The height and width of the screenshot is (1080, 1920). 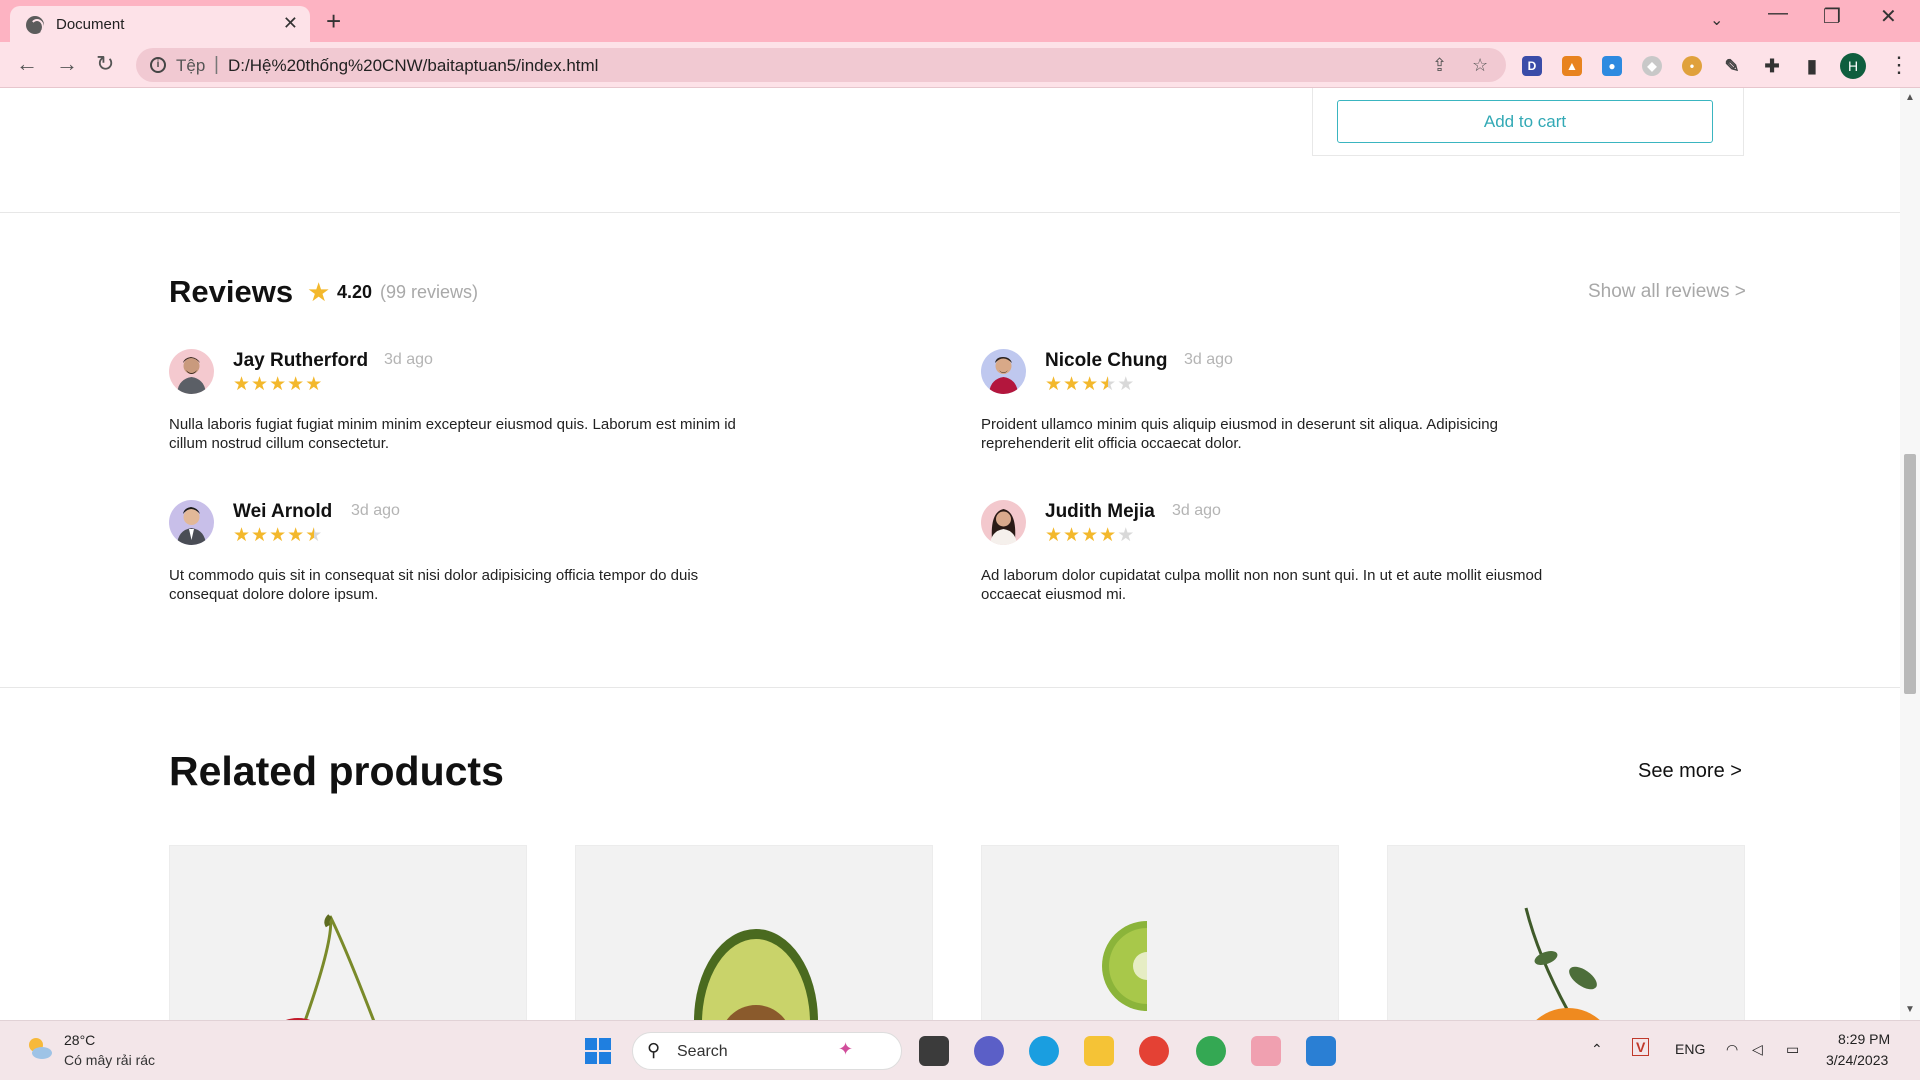 What do you see at coordinates (1439, 65) in the screenshot?
I see `share-icon: ⇪` at bounding box center [1439, 65].